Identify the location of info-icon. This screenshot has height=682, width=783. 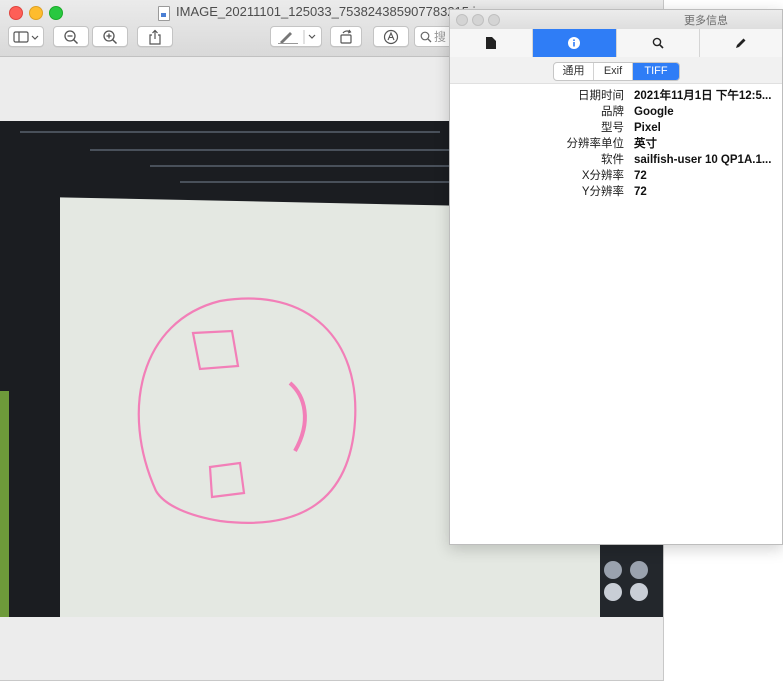
(574, 43).